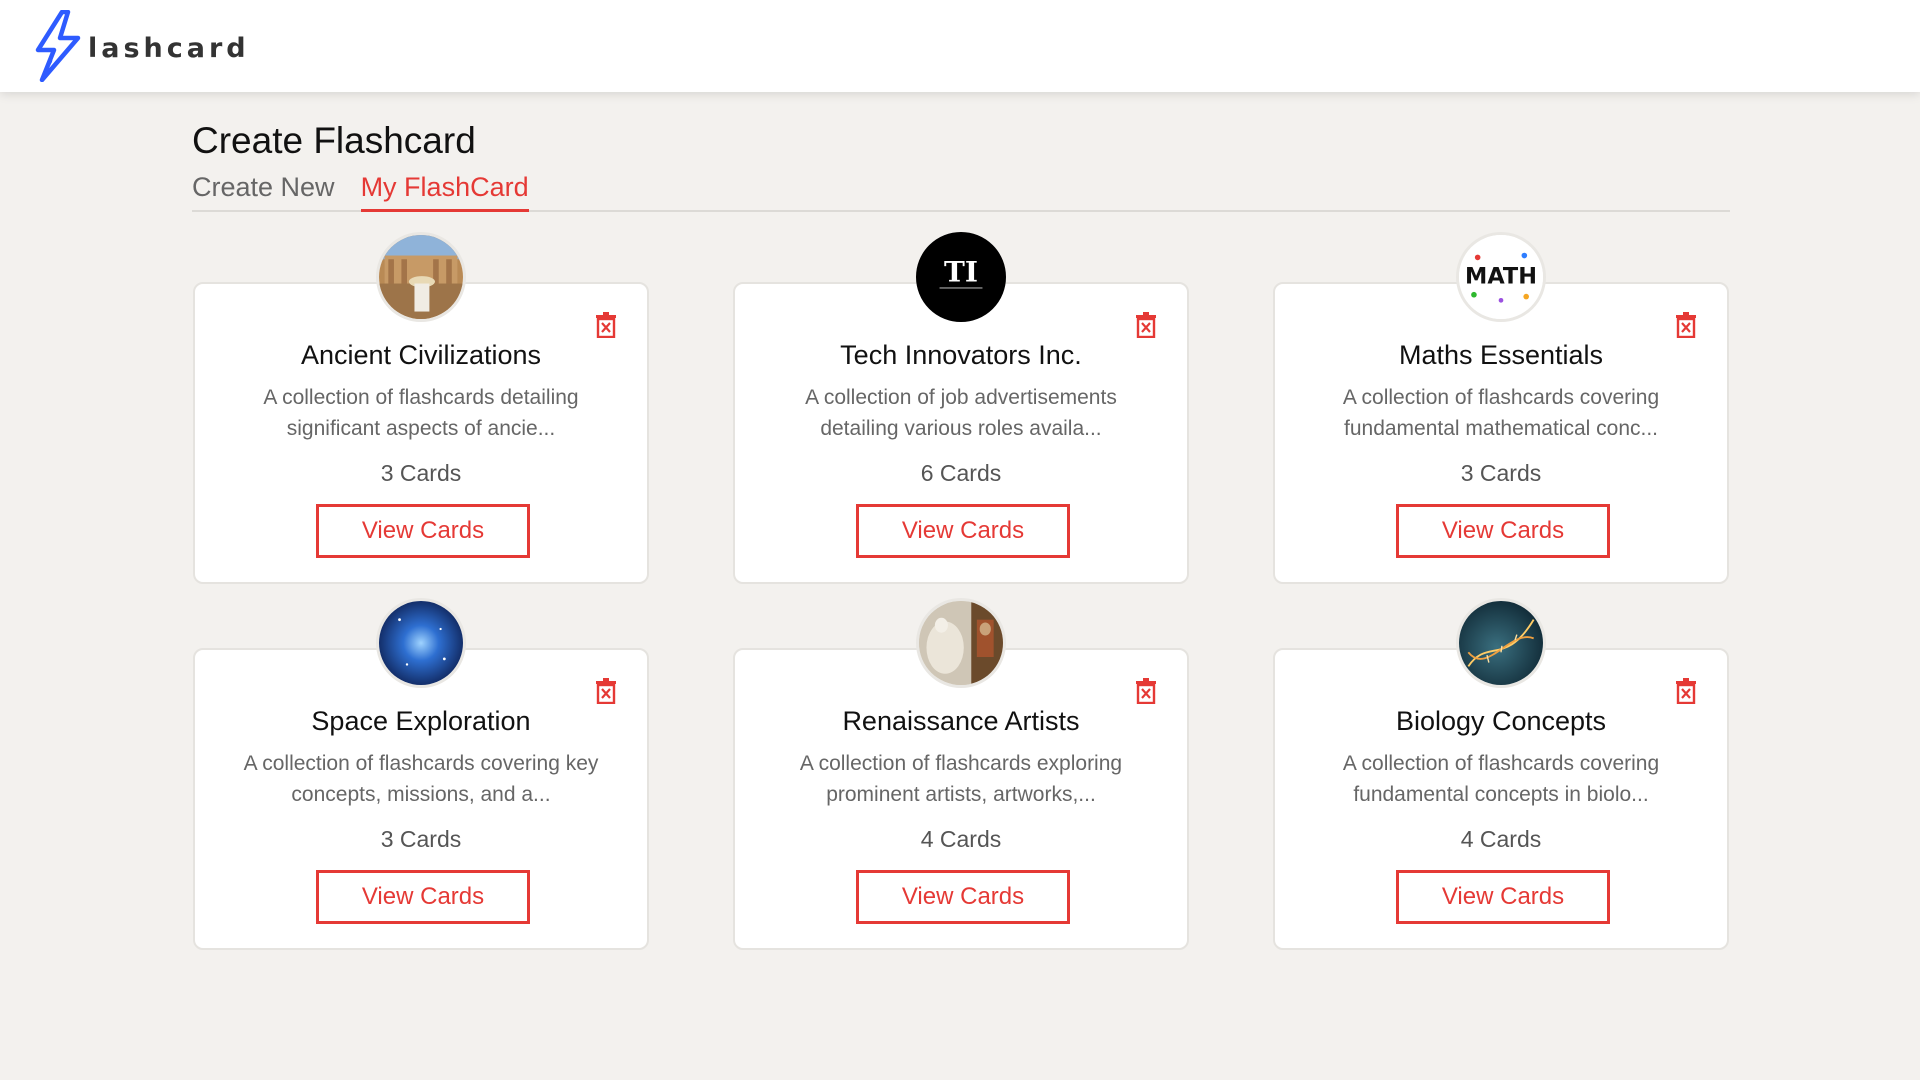 Image resolution: width=1920 pixels, height=1080 pixels. Describe the element at coordinates (421, 277) in the screenshot. I see `ancient-ruins-image` at that location.